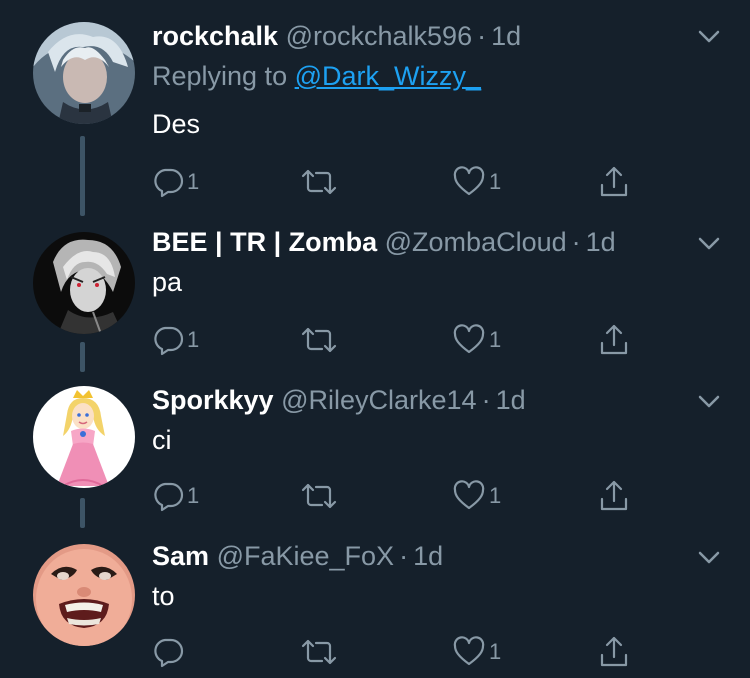  What do you see at coordinates (163, 596) in the screenshot?
I see `tweet-text: to` at bounding box center [163, 596].